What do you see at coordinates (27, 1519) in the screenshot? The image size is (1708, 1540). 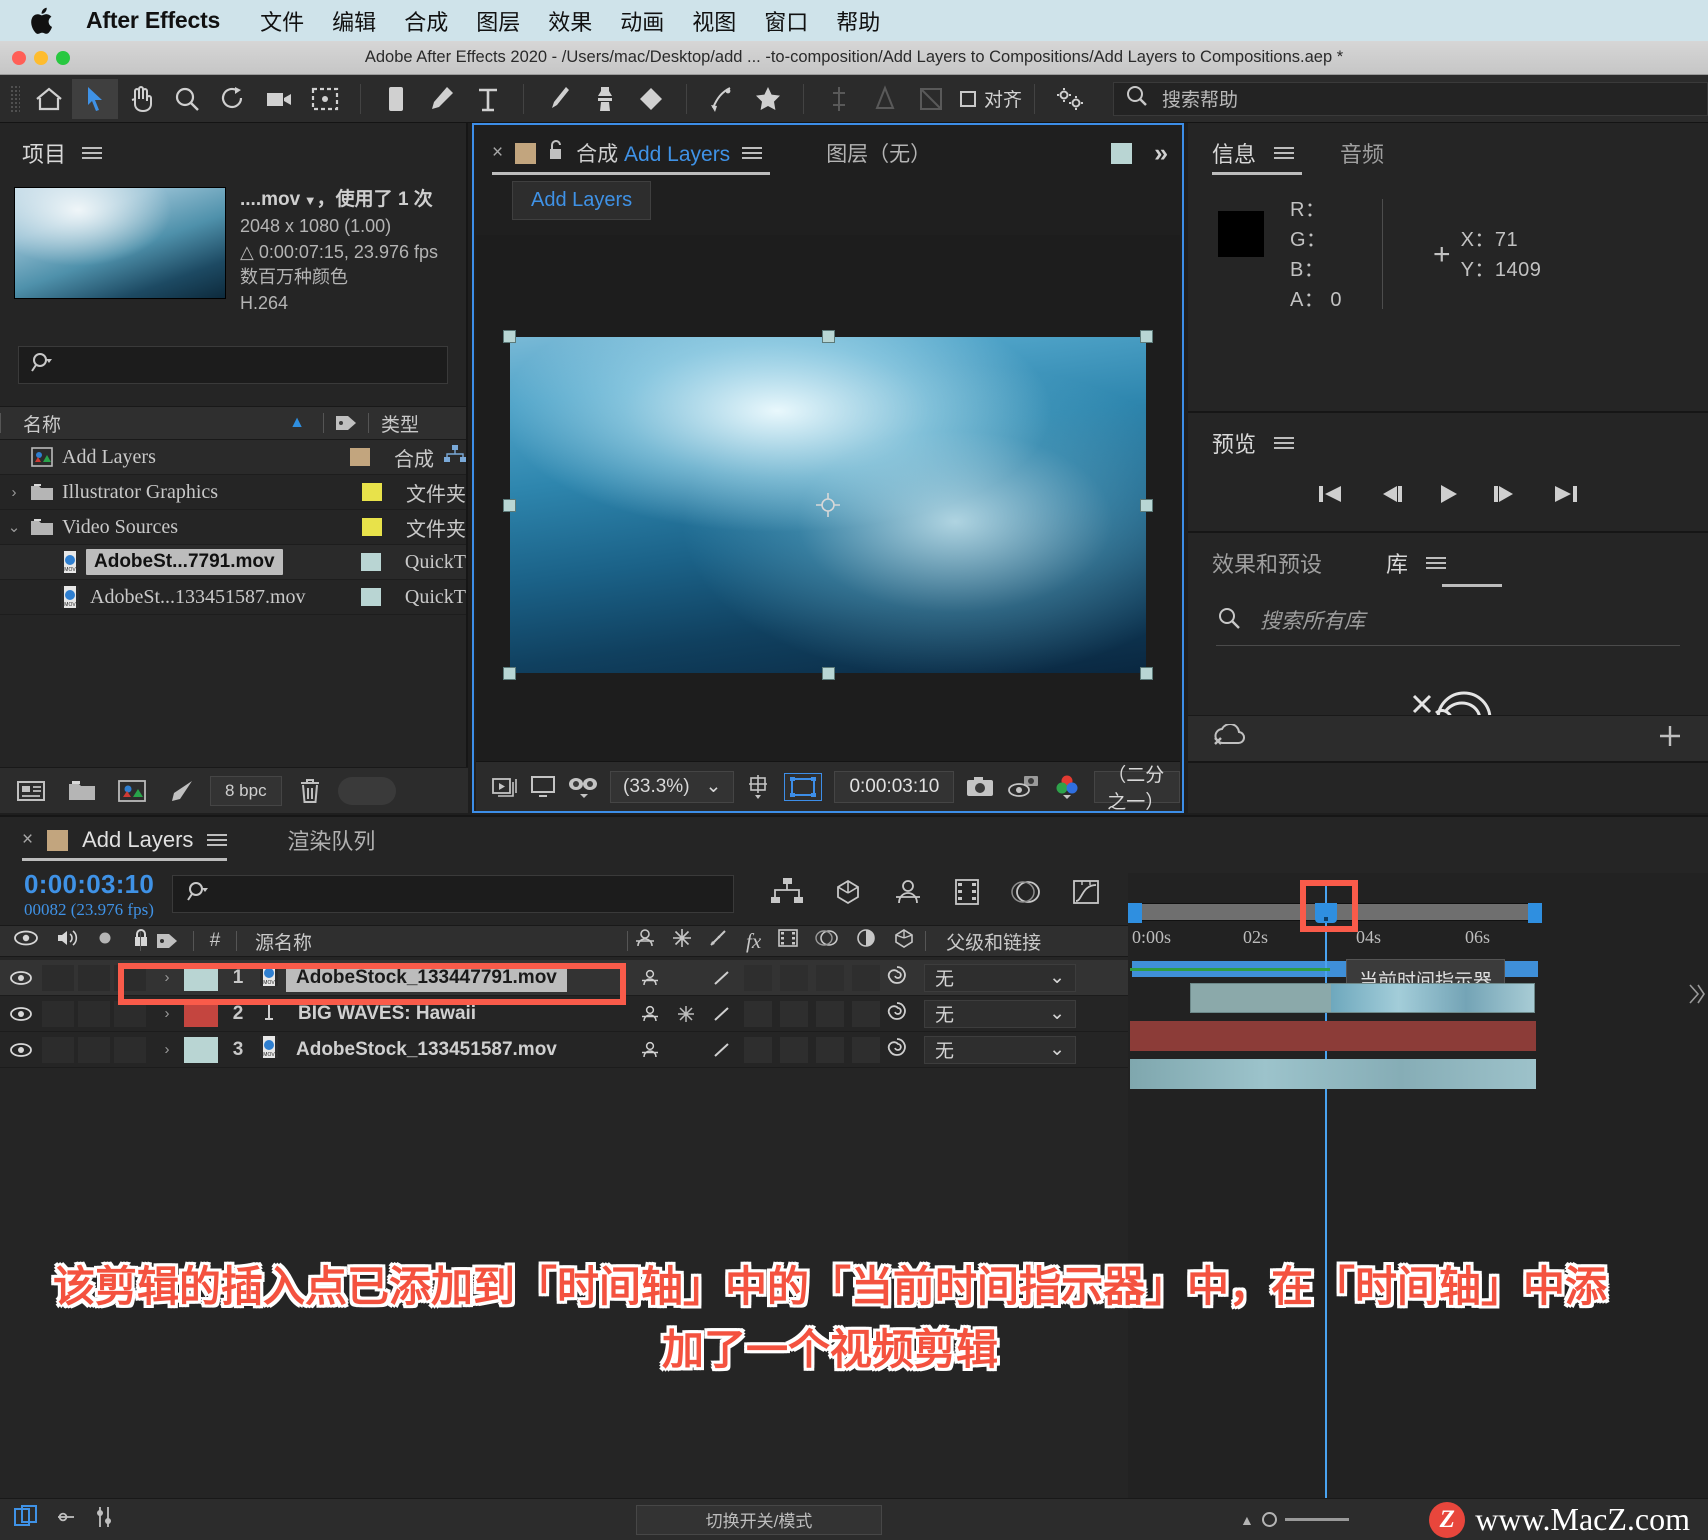 I see `toggle-switches-modes-icon` at bounding box center [27, 1519].